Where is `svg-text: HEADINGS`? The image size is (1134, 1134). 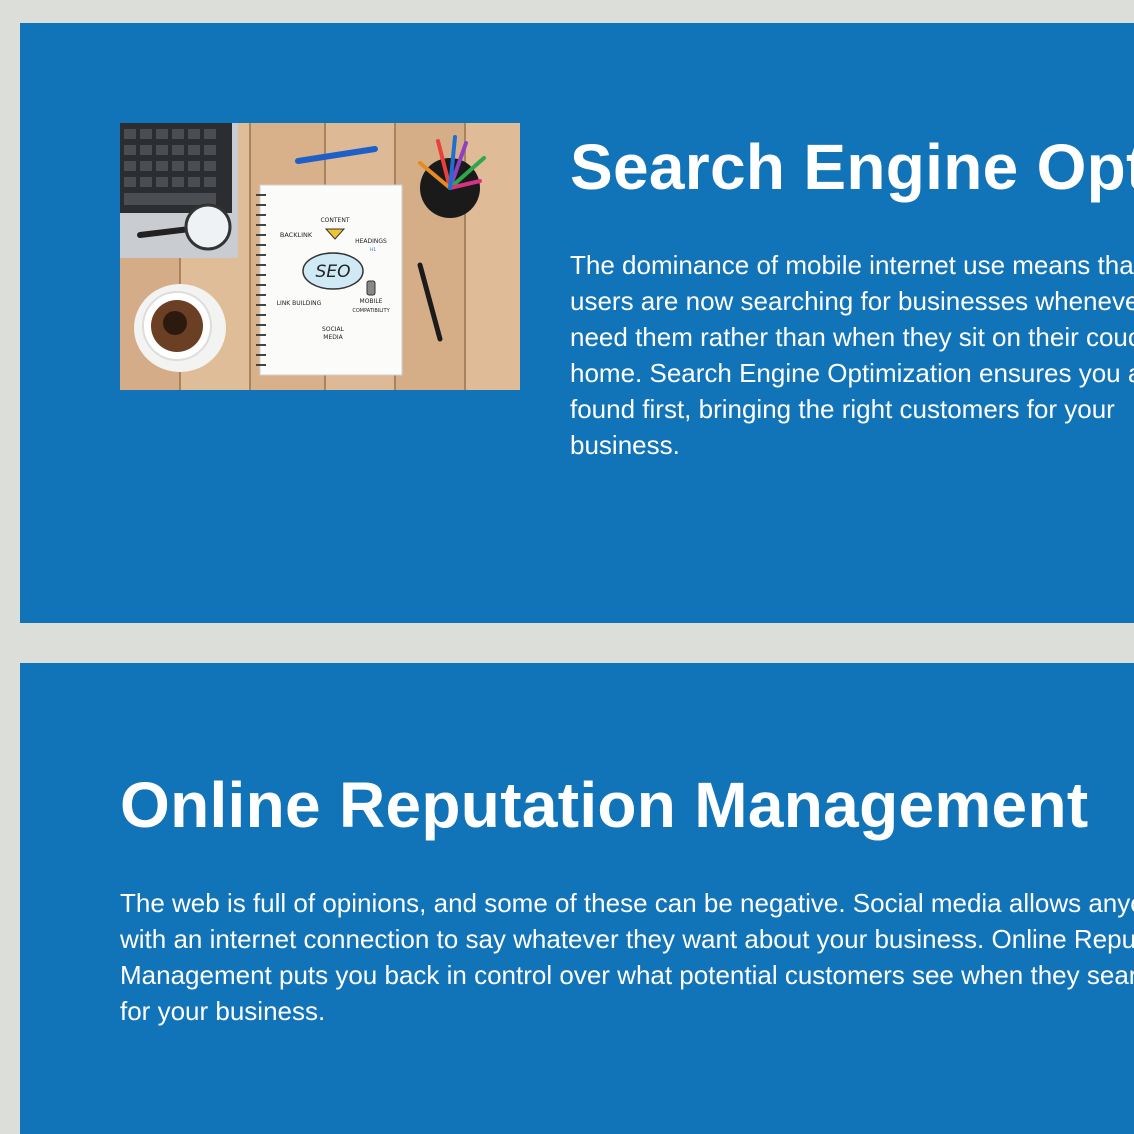 svg-text: HEADINGS is located at coordinates (371, 241).